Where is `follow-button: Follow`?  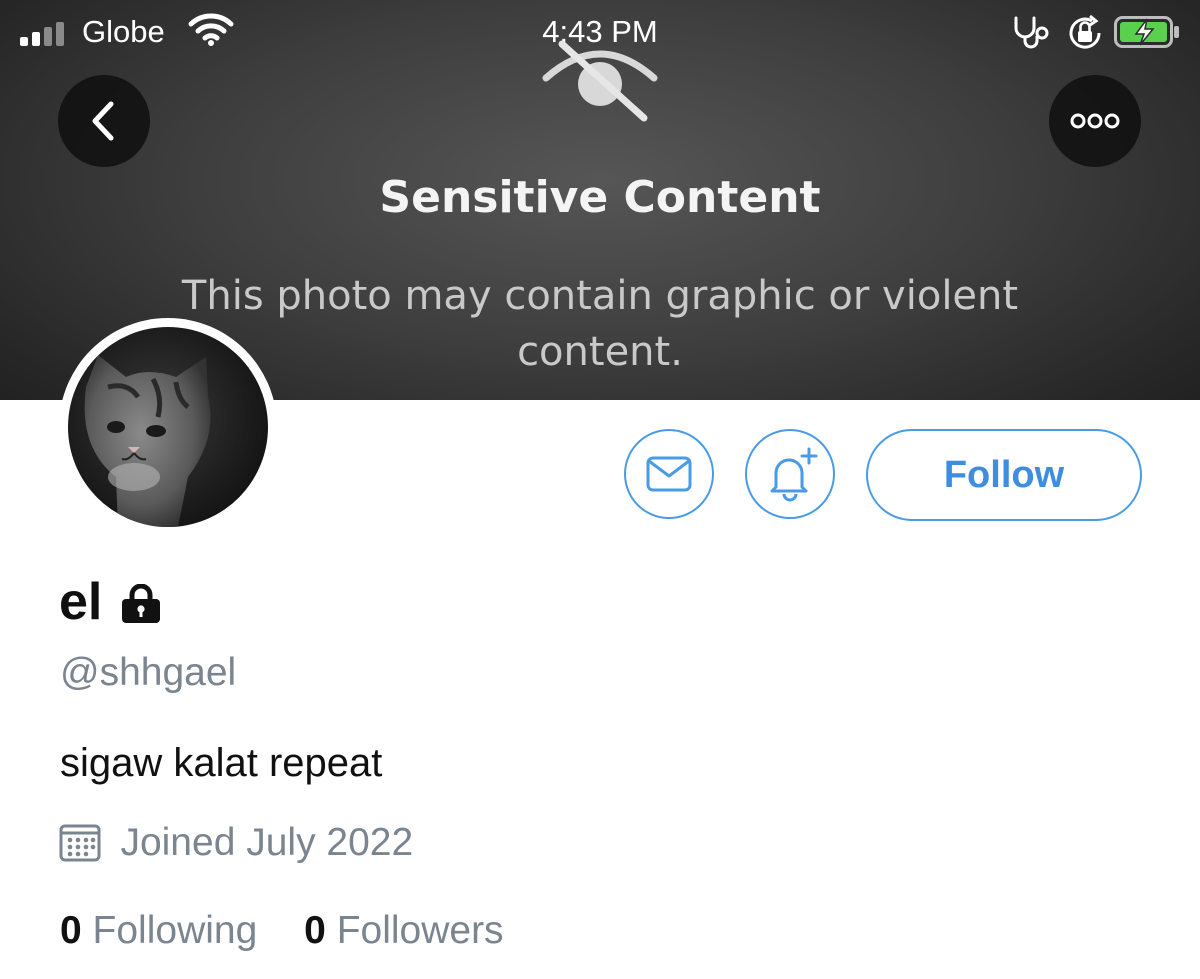
follow-button: Follow is located at coordinates (1004, 475).